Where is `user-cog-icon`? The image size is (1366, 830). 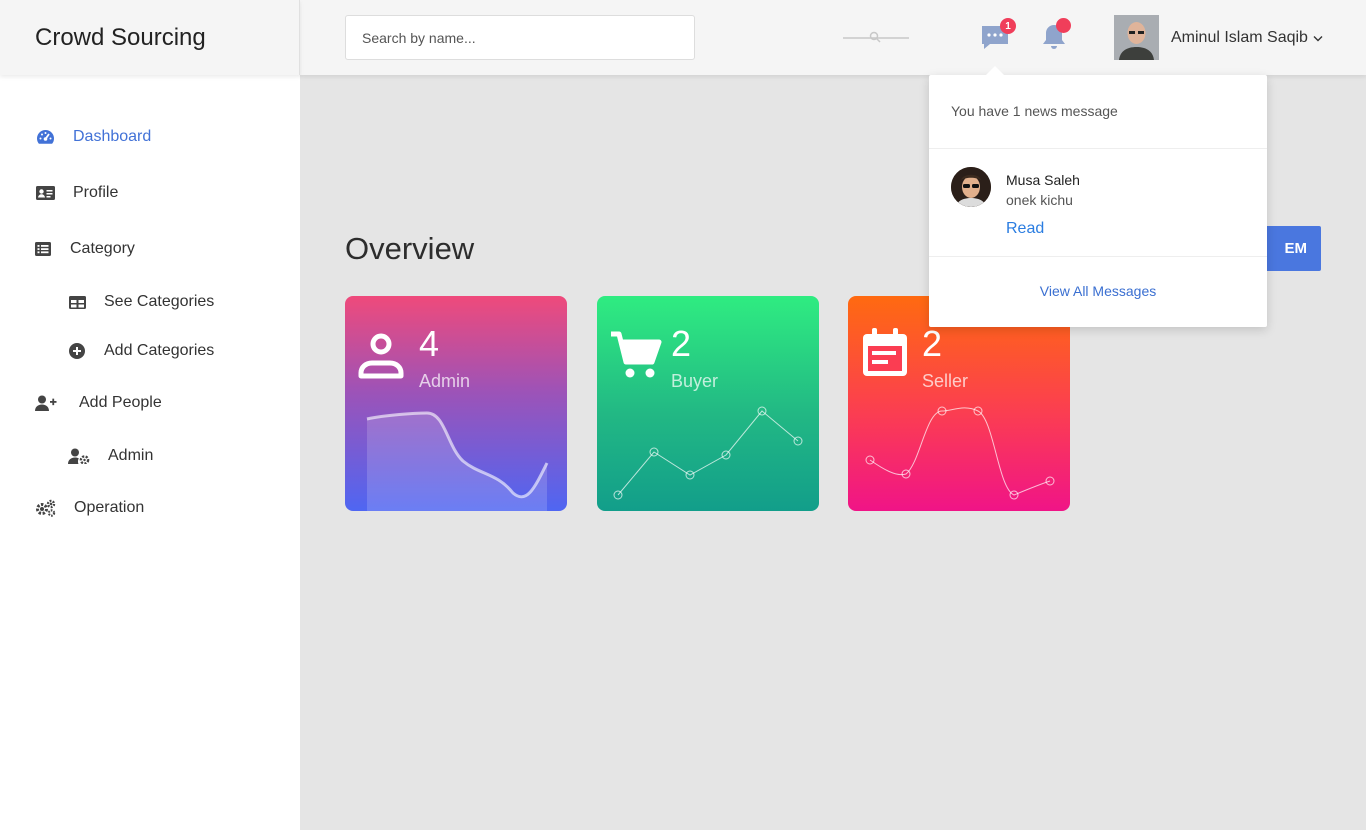
user-cog-icon is located at coordinates (79, 456).